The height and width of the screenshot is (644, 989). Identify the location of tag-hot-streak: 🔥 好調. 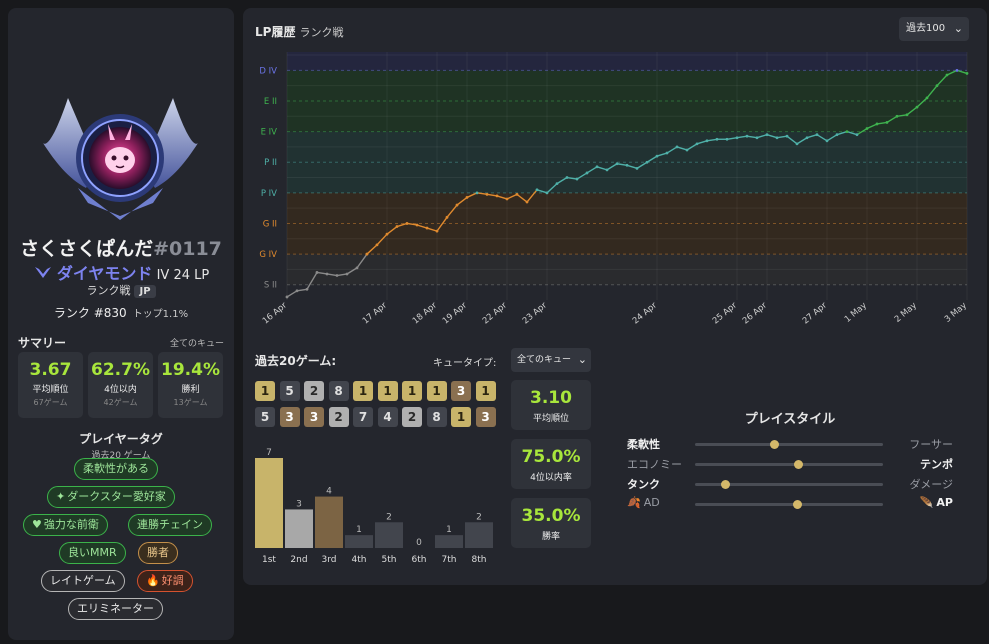
(165, 581).